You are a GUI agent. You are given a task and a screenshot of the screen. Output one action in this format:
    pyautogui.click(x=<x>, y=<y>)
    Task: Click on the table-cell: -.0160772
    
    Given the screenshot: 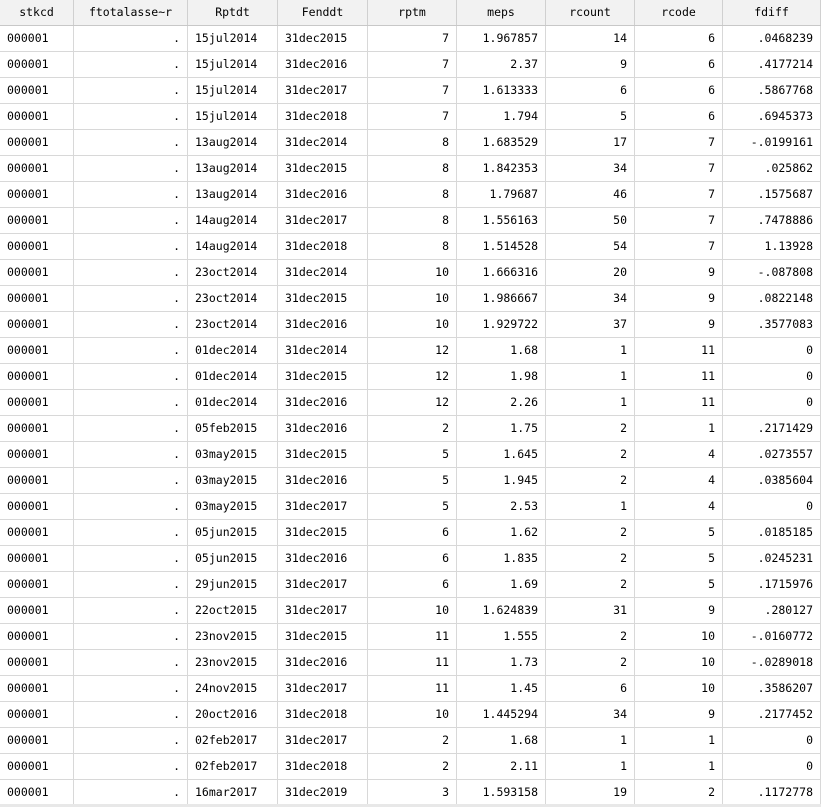 What is the action you would take?
    pyautogui.click(x=772, y=636)
    